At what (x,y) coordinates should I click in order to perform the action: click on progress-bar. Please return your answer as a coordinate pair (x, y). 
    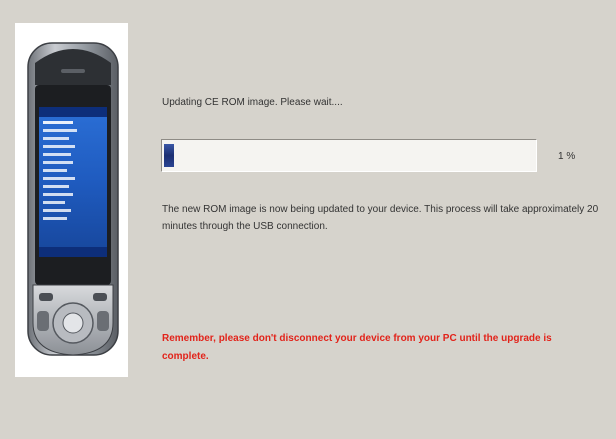
    Looking at the image, I should click on (349, 155).